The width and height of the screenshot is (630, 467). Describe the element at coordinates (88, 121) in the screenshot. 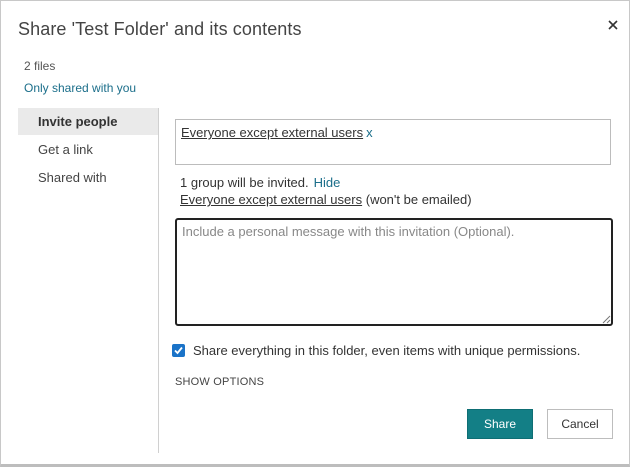

I see `nav-item-invite-people: Invite people` at that location.